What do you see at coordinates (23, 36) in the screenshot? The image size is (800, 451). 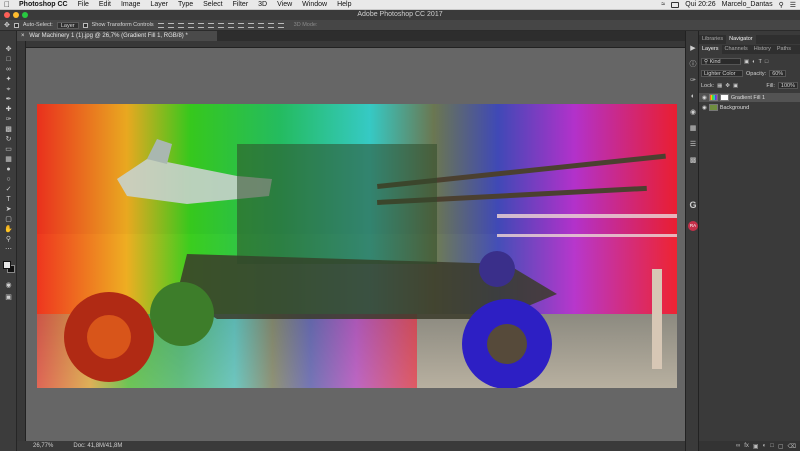 I see `close-tab-icon: ×` at bounding box center [23, 36].